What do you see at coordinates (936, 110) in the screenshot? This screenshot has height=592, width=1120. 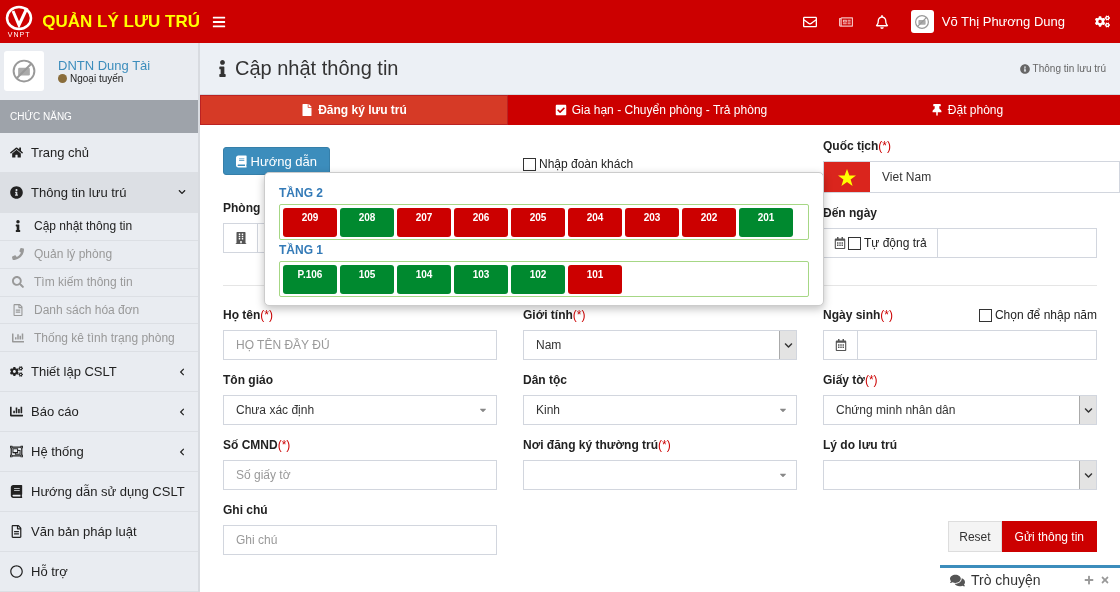 I see `pin-icon` at bounding box center [936, 110].